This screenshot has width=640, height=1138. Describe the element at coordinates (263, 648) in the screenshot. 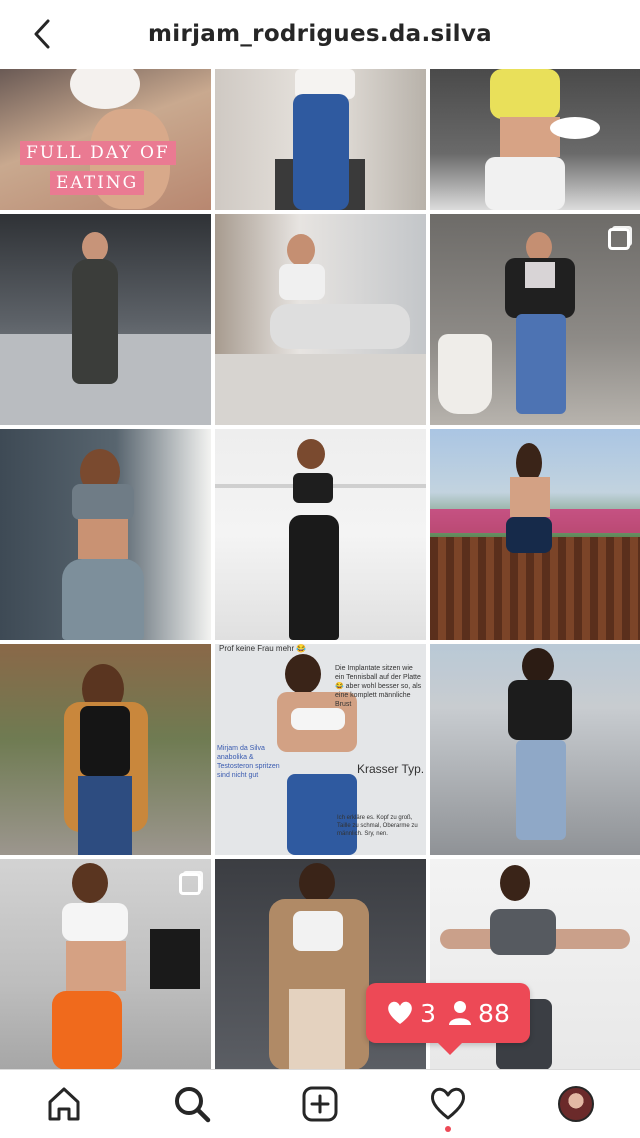

I see `post-overlay-text: Prof keine Frau mehr 😂` at that location.